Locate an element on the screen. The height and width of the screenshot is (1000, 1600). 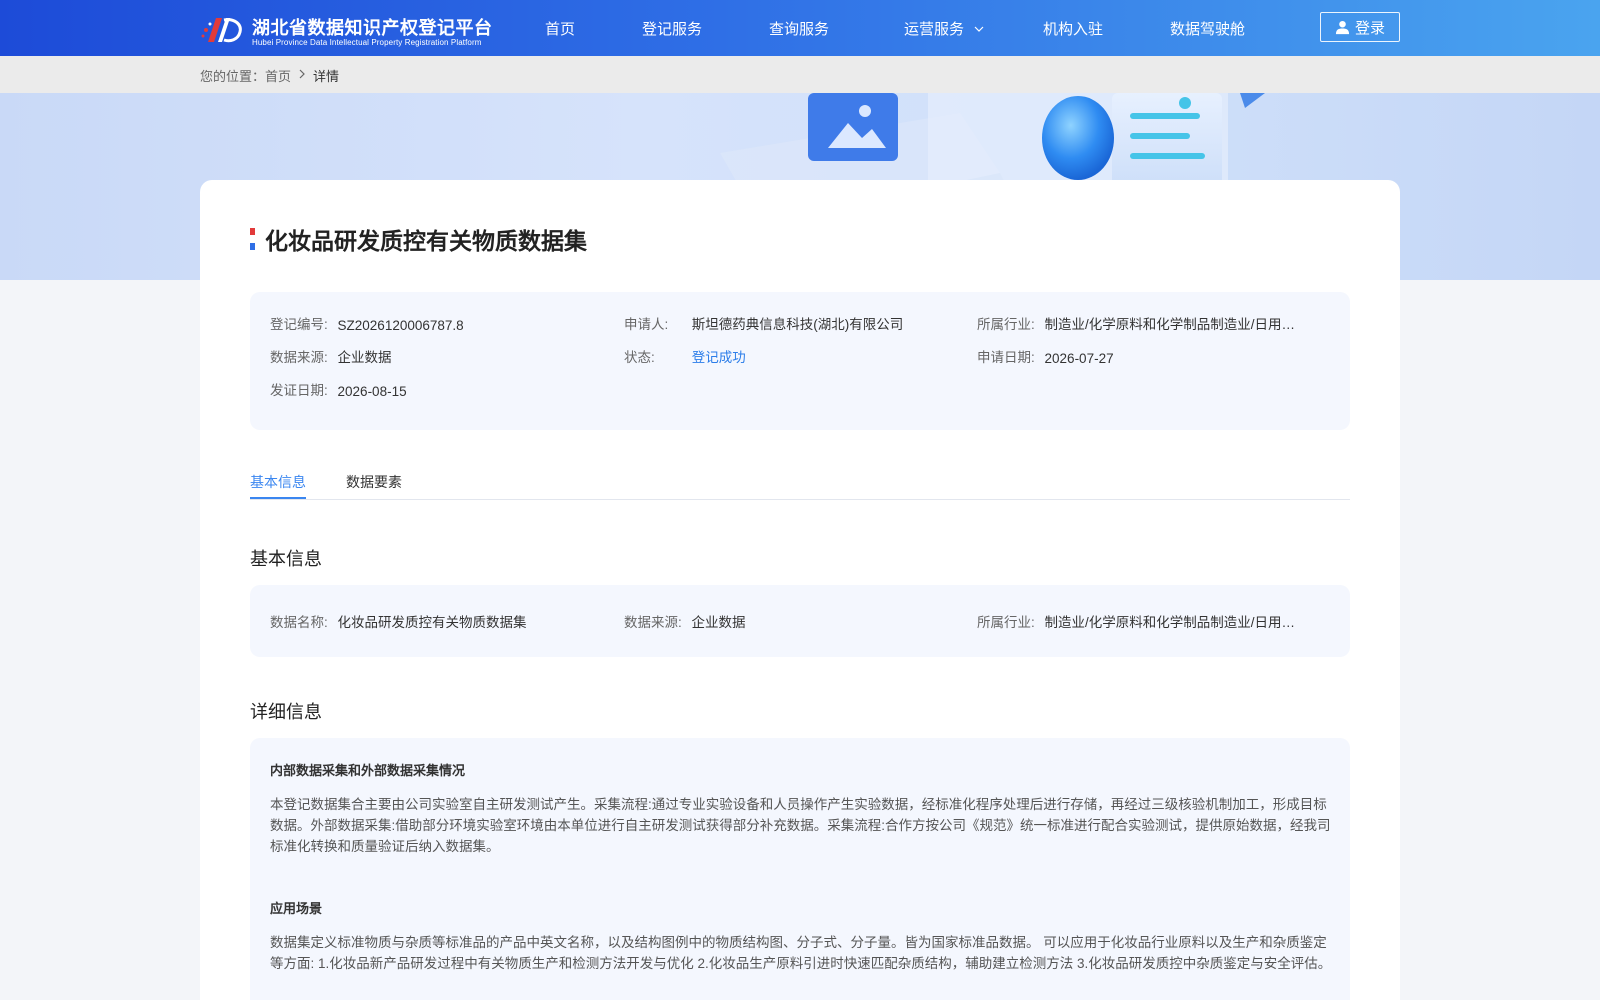
tab-basic-info: 基本信息 is located at coordinates (278, 482).